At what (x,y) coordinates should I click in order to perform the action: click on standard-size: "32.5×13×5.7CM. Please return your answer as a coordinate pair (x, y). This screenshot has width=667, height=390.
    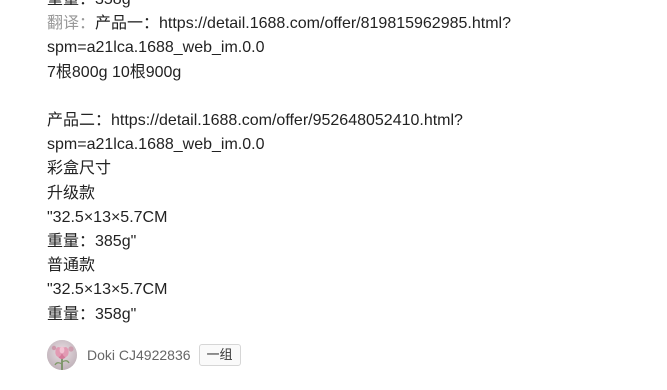
    Looking at the image, I should click on (107, 290).